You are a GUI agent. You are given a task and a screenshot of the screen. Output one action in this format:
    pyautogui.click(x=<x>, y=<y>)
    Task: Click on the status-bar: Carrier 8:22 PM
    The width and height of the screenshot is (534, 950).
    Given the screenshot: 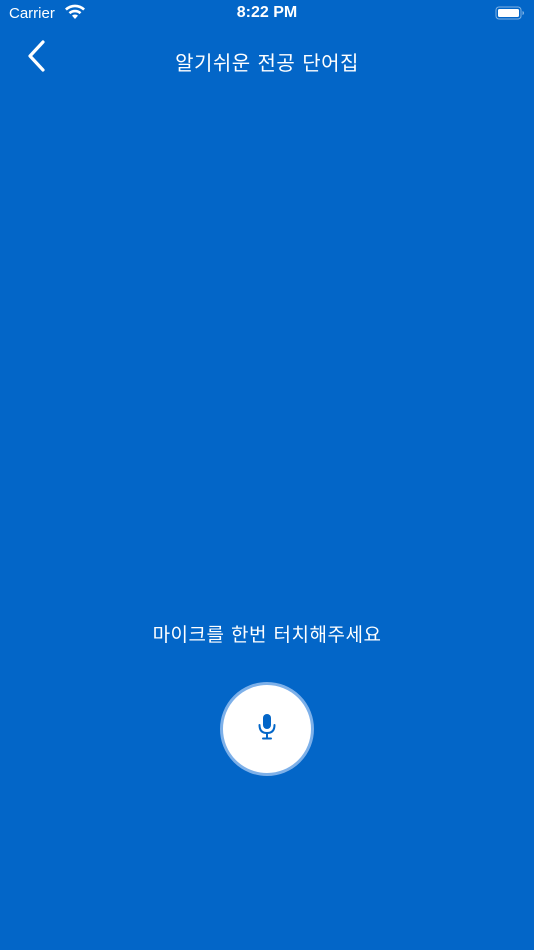 What is the action you would take?
    pyautogui.click(x=267, y=14)
    